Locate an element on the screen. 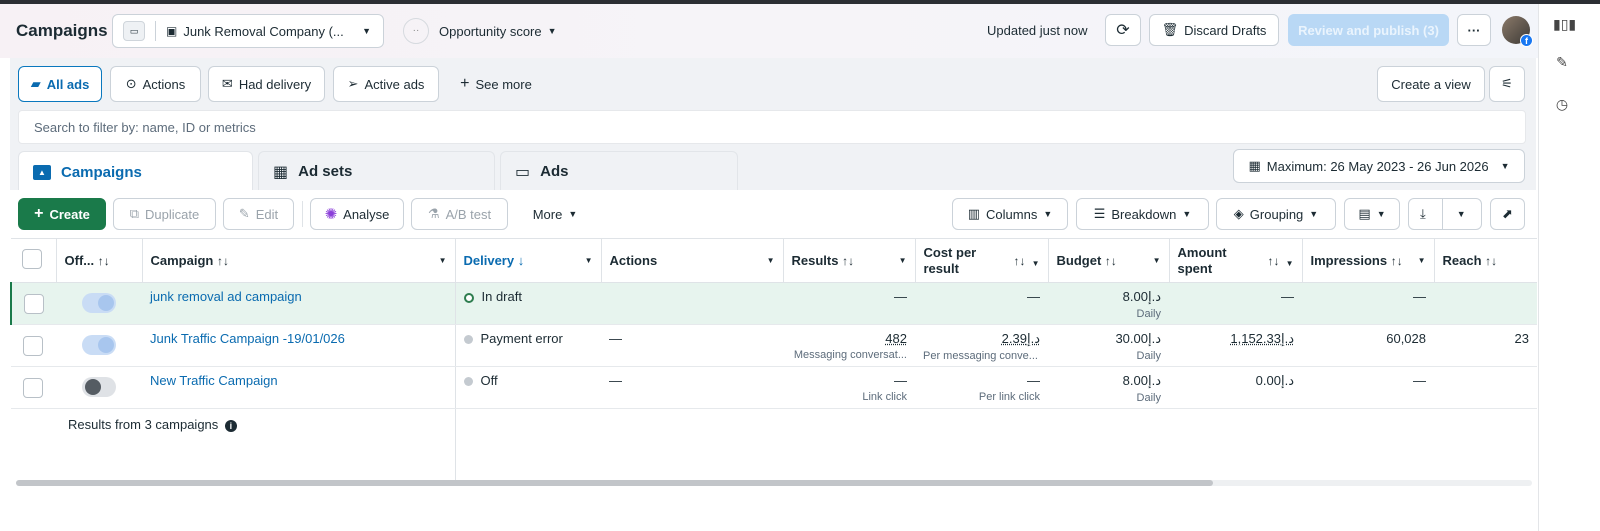 Image resolution: width=1600 pixels, height=531 pixels. duplicate-button: ⧉ Duplicate is located at coordinates (164, 214).